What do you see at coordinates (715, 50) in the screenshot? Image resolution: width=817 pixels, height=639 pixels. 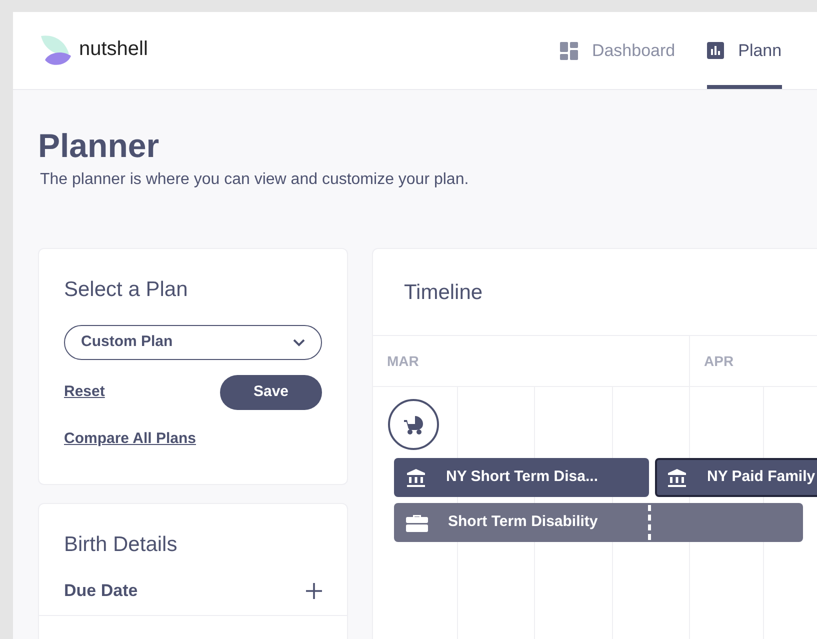 I see `chart-icon` at bounding box center [715, 50].